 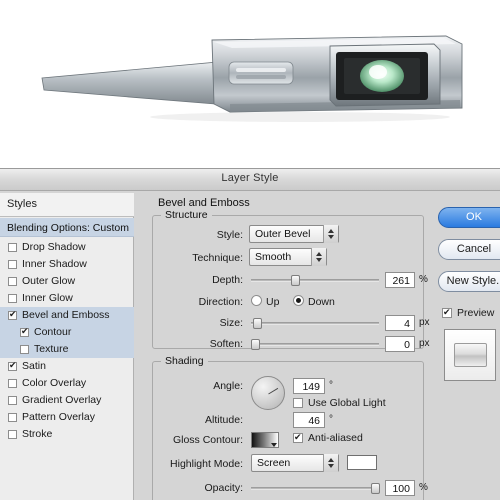 What do you see at coordinates (227, 280) in the screenshot?
I see `depth-row-label: Depth:` at bounding box center [227, 280].